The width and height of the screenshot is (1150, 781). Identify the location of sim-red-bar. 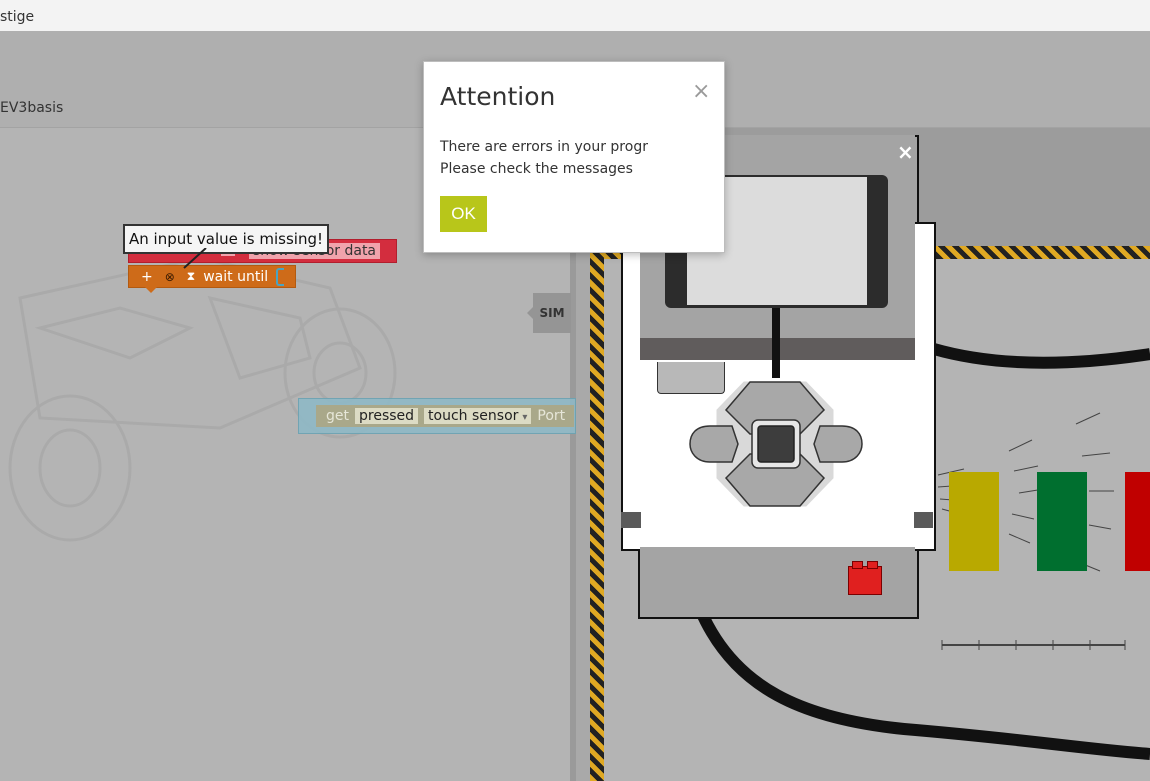
(1137, 521).